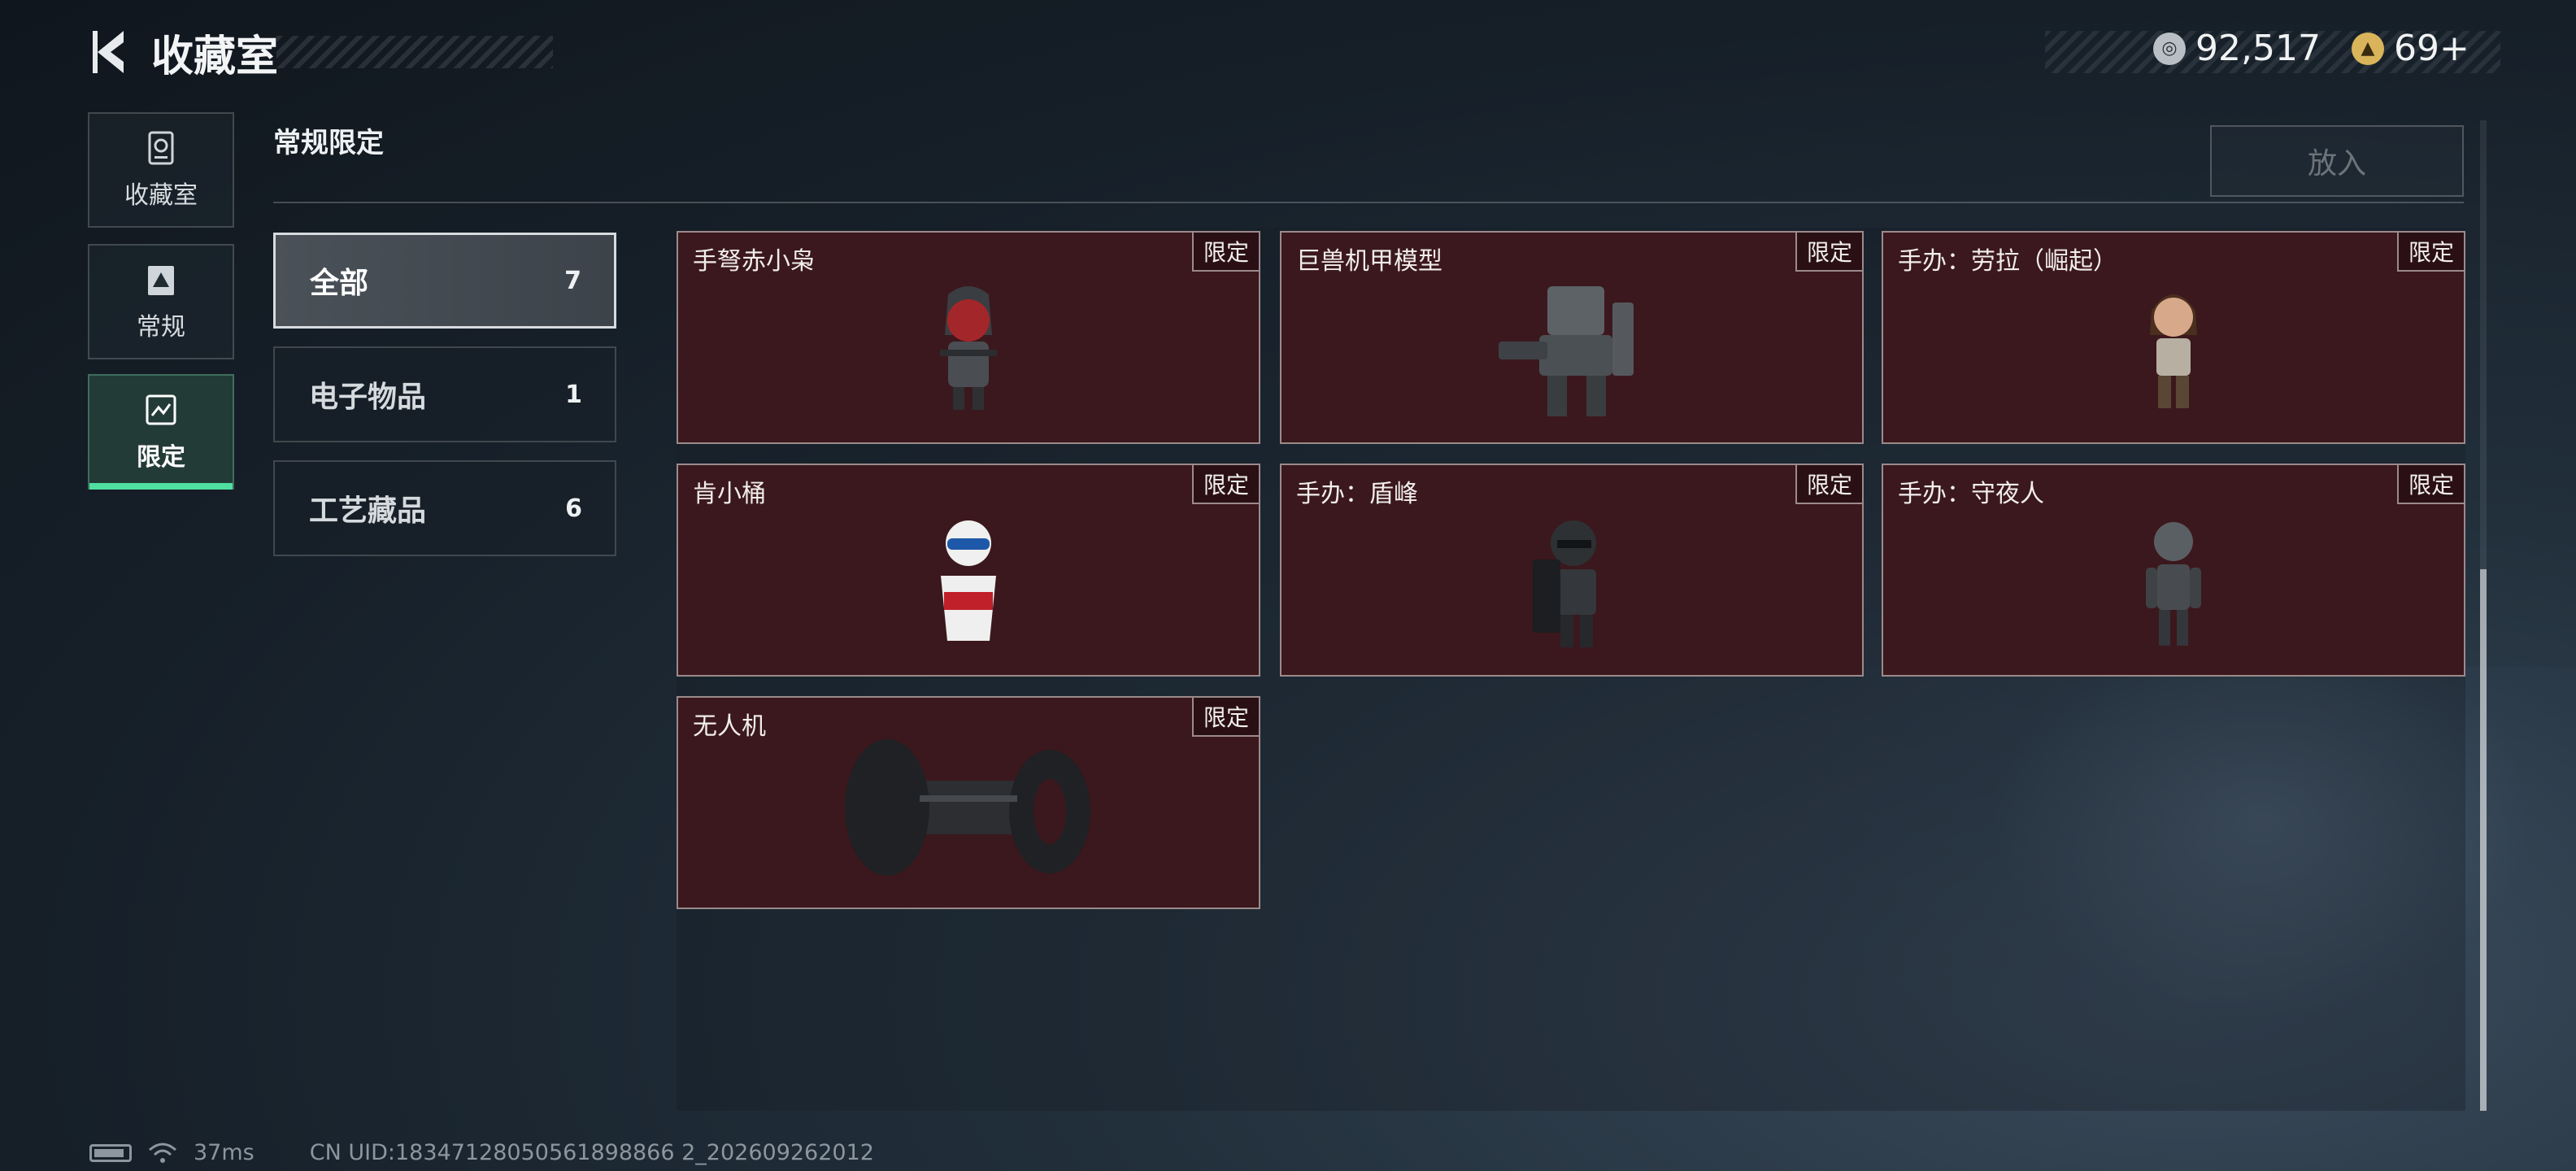  Describe the element at coordinates (368, 511) in the screenshot. I see `category-label: 工艺藏品` at that location.